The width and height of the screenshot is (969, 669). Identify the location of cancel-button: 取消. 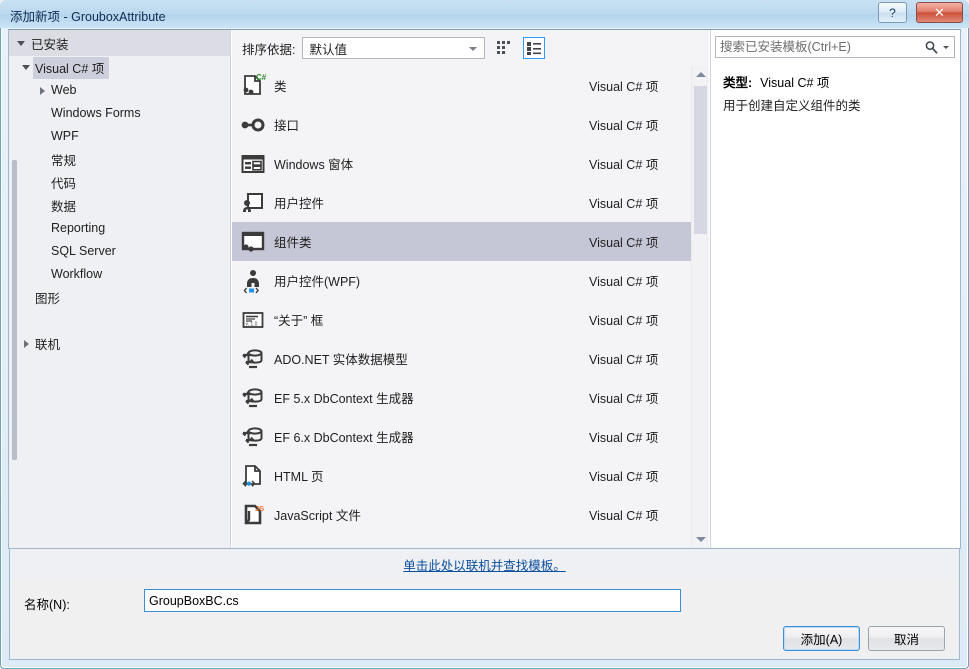
(906, 638).